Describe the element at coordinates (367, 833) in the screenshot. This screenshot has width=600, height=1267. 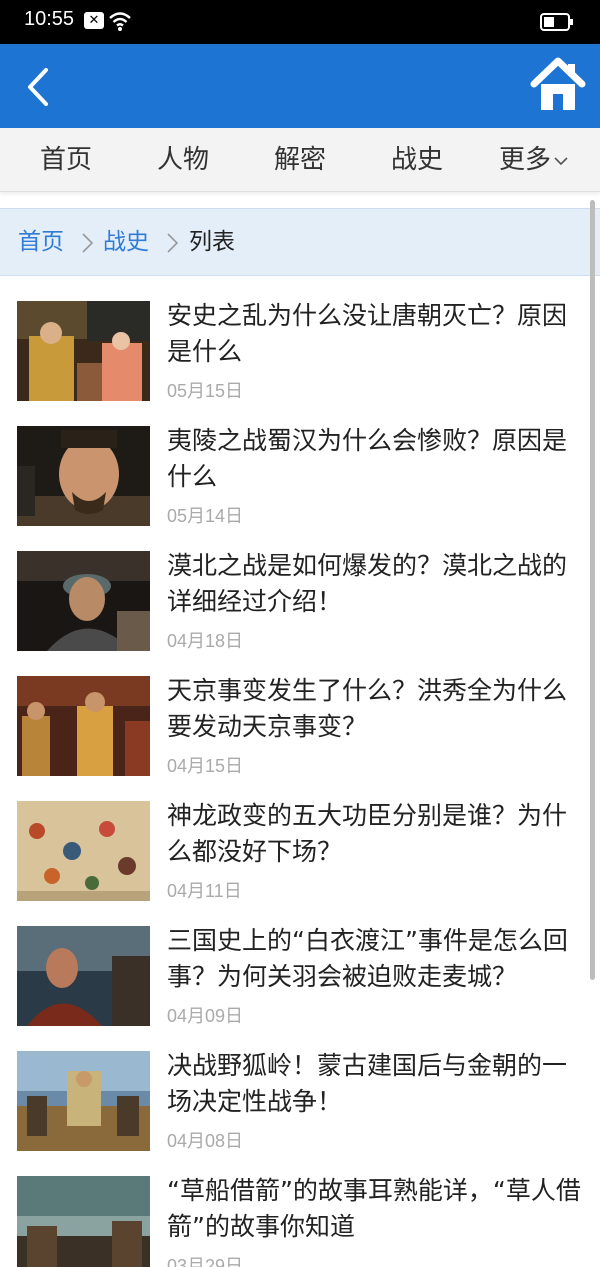
I see `article-title: 神龙政变的五大功臣分别是谁？为什么都没好下场？` at that location.